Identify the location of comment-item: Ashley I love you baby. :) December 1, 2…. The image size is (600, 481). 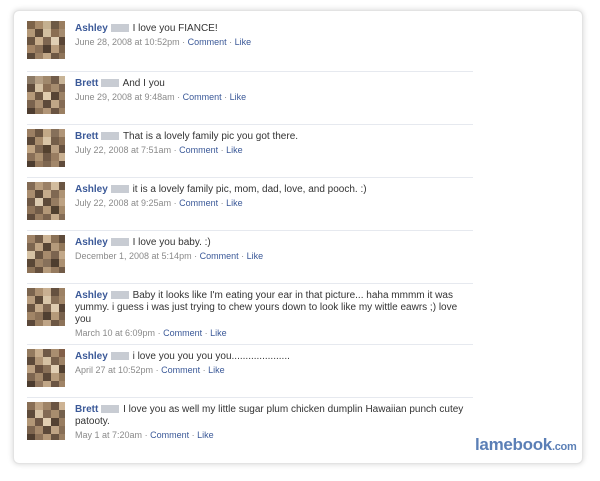
(250, 259).